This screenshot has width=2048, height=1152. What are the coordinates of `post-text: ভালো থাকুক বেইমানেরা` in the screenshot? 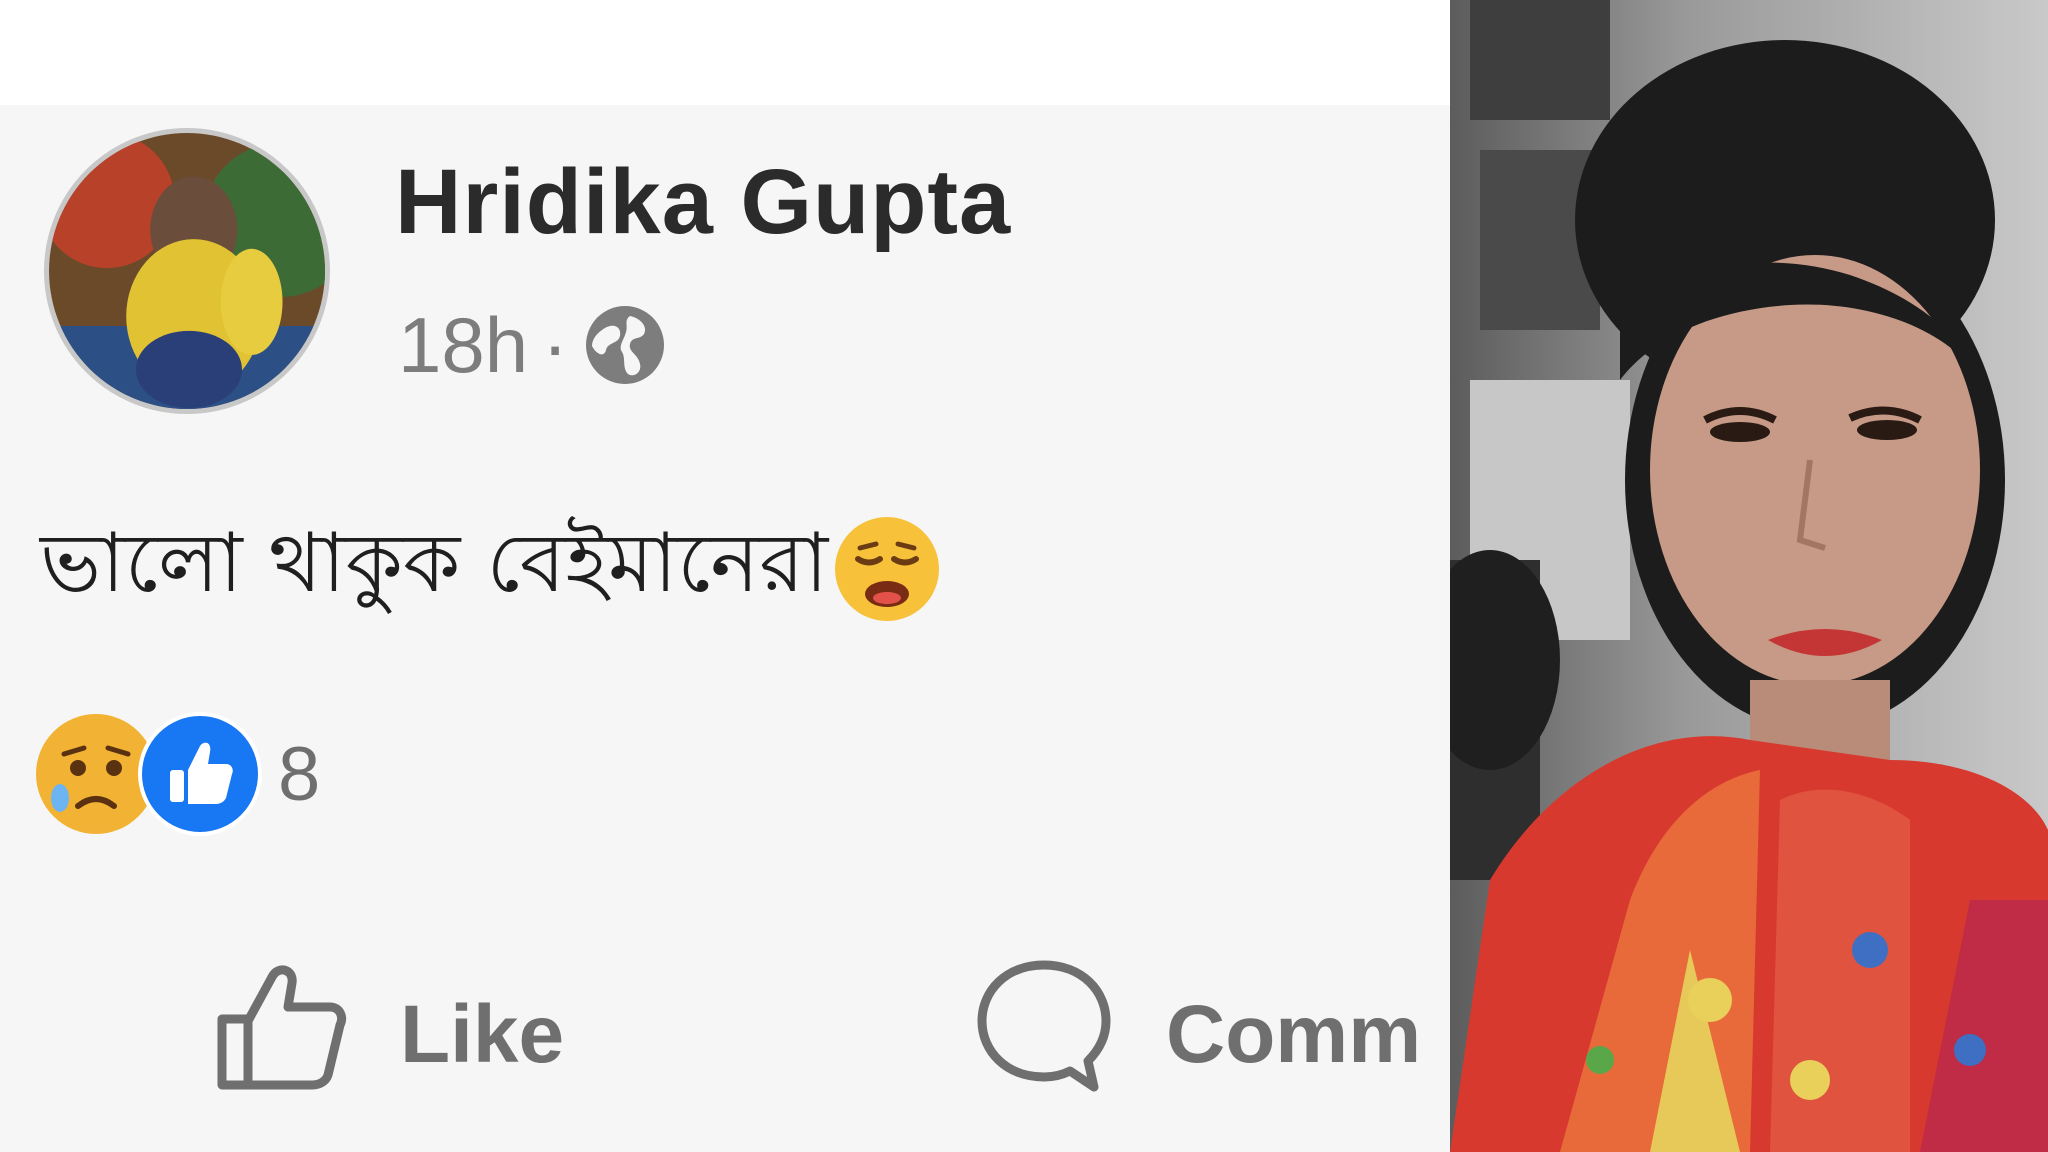 It's located at (491, 568).